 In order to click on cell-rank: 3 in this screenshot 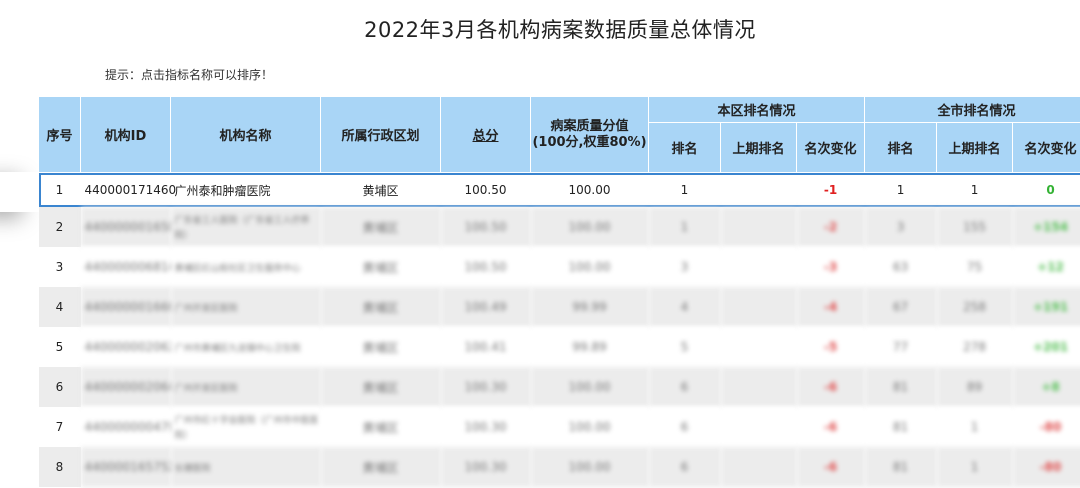, I will do `click(684, 267)`.